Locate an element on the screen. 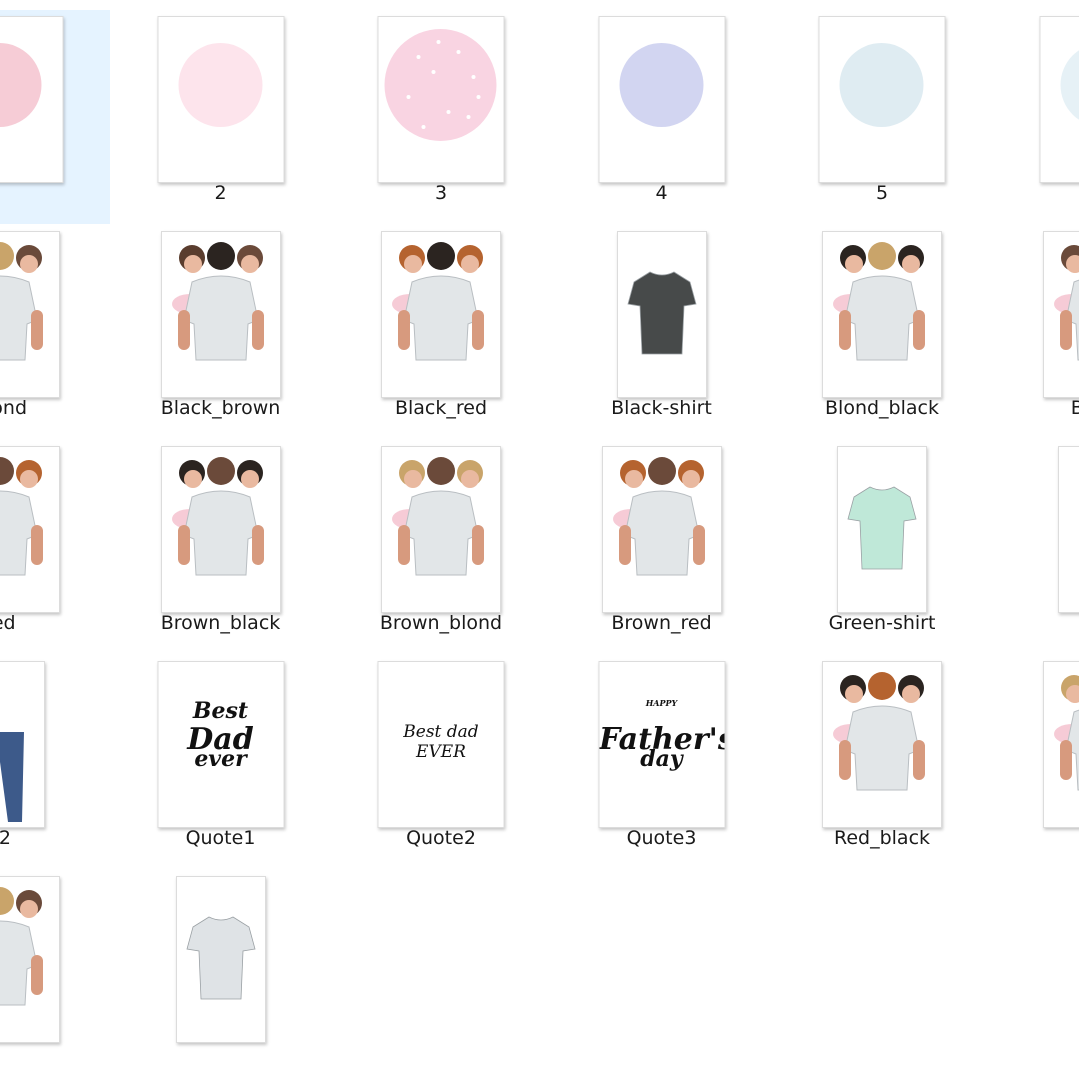 This screenshot has height=1079, width=1079. file-name-label: Black_red is located at coordinates (441, 408).